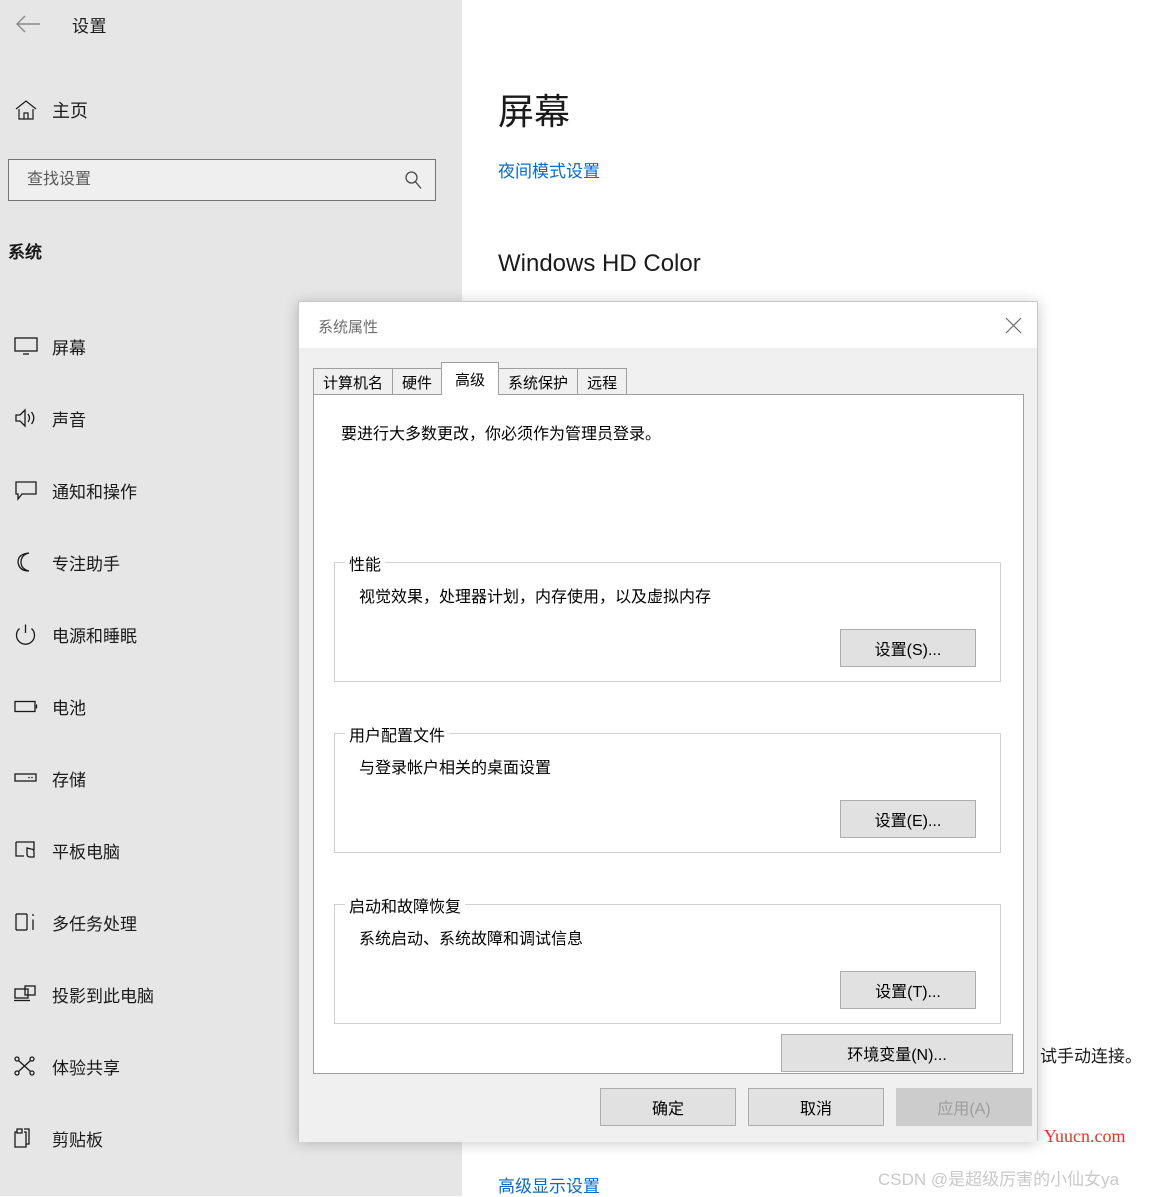 This screenshot has width=1166, height=1197. I want to click on watermark-yuucn: Yuucn.com, so click(1085, 1136).